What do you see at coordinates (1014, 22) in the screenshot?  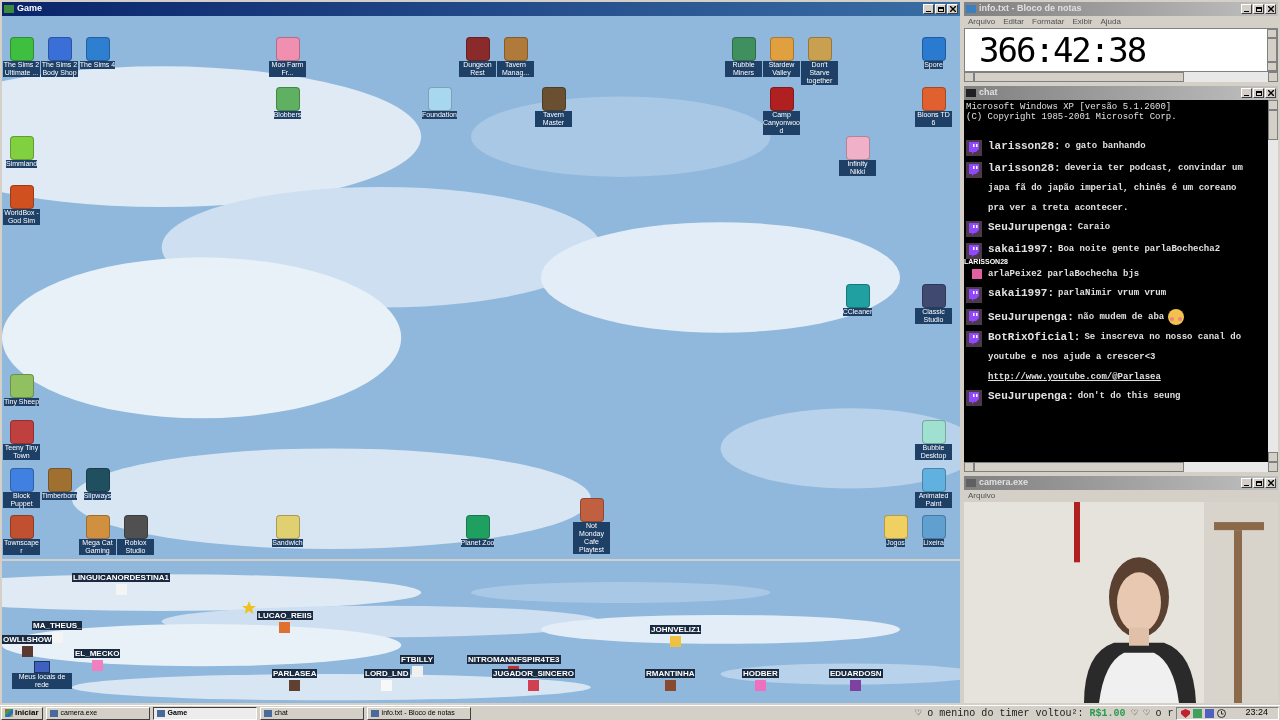 I see `menu-item: Editar` at bounding box center [1014, 22].